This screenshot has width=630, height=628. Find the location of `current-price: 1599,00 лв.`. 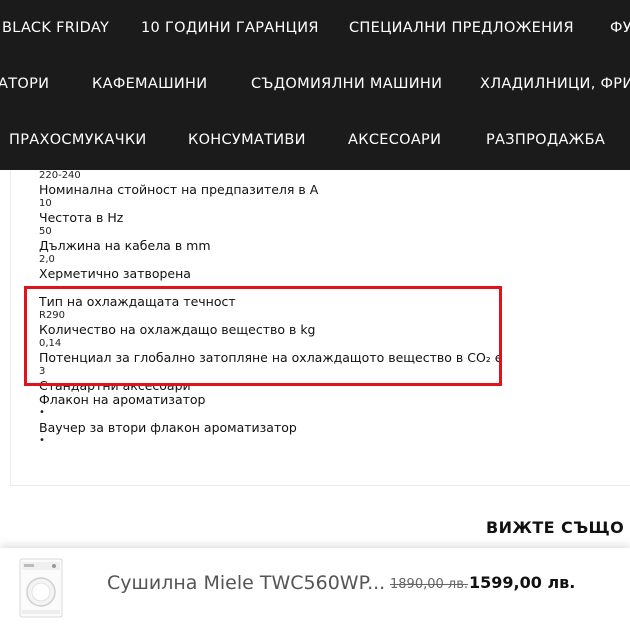

current-price: 1599,00 лв. is located at coordinates (522, 582).